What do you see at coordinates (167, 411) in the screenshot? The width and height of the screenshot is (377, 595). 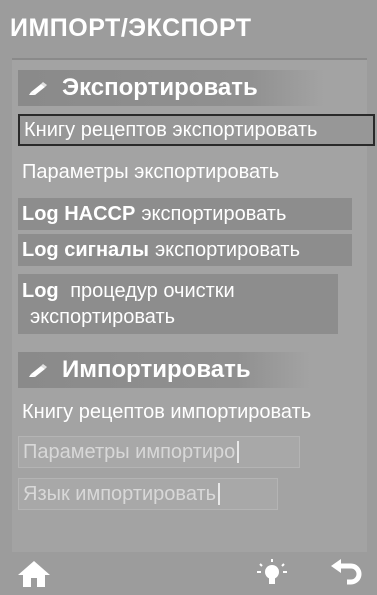 I see `import-recipe-book-label: Книгу рецептов импортировать` at bounding box center [167, 411].